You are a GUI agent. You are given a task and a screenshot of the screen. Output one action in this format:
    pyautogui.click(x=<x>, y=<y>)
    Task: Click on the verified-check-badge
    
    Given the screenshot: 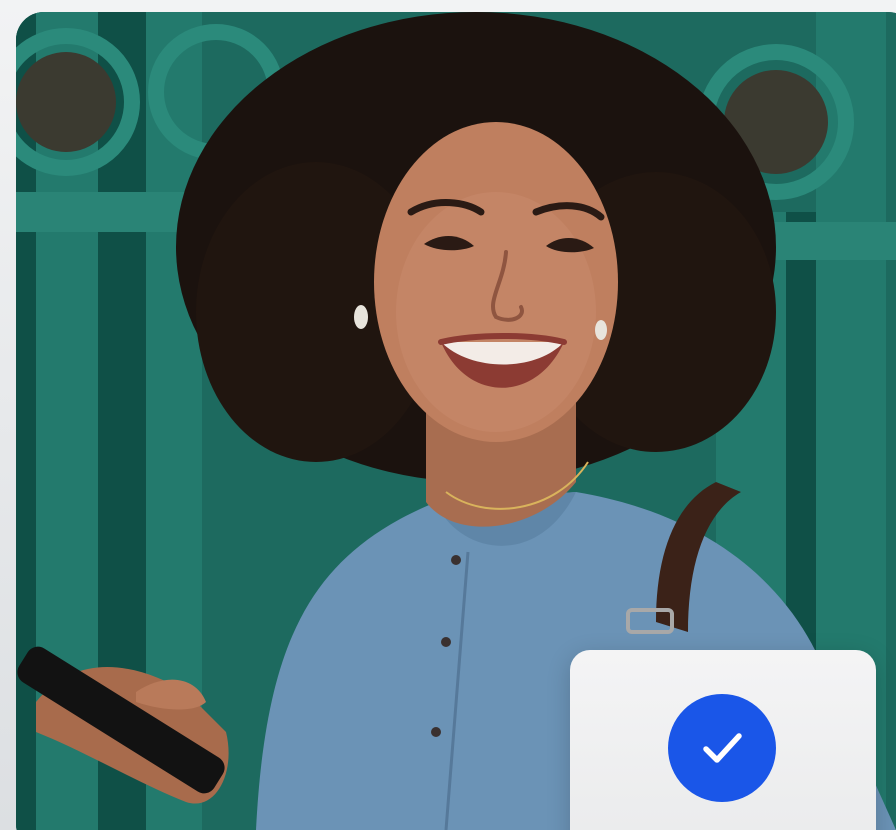 What is the action you would take?
    pyautogui.click(x=722, y=748)
    